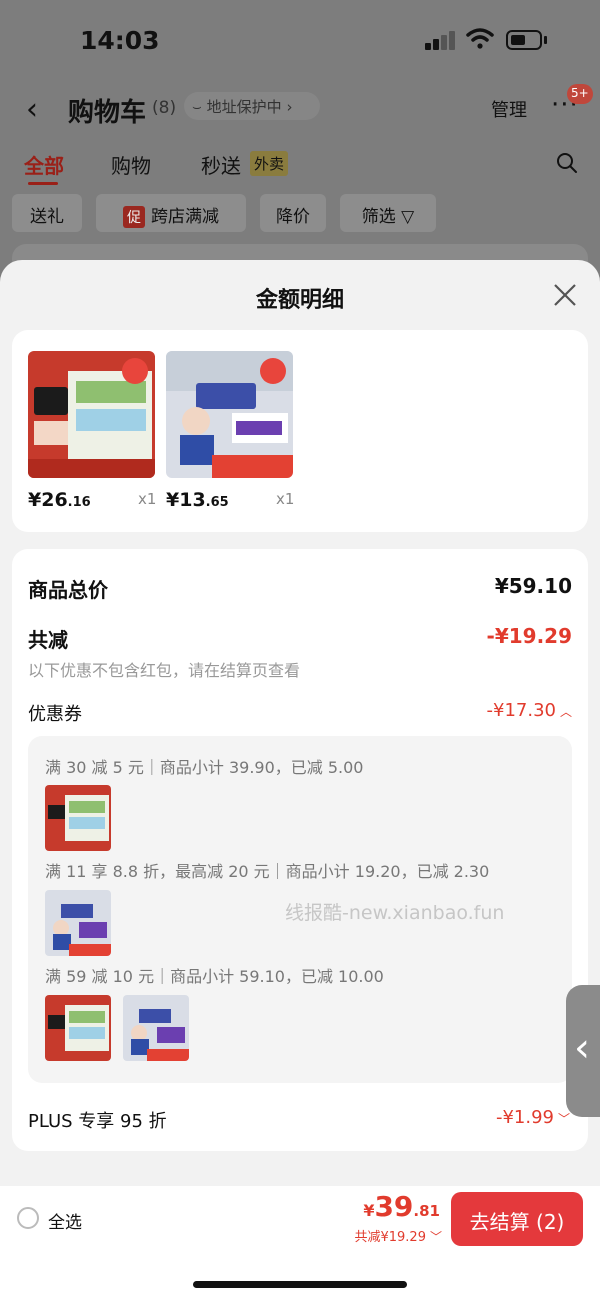 This screenshot has height=1300, width=600. Describe the element at coordinates (524, 40) in the screenshot. I see `battery-icon` at that location.